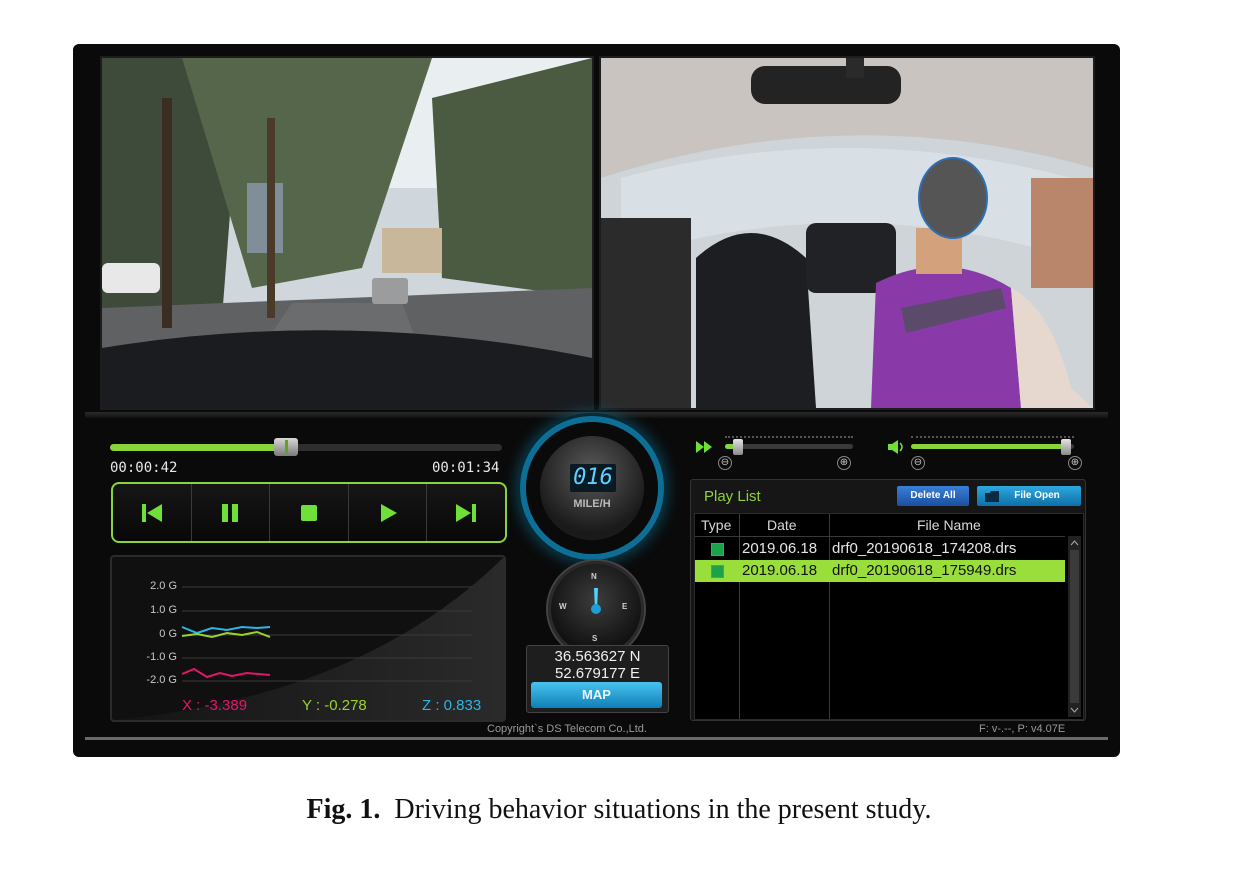 The width and height of the screenshot is (1238, 882). Describe the element at coordinates (789, 438) in the screenshot. I see `playback-speed-scale` at that location.